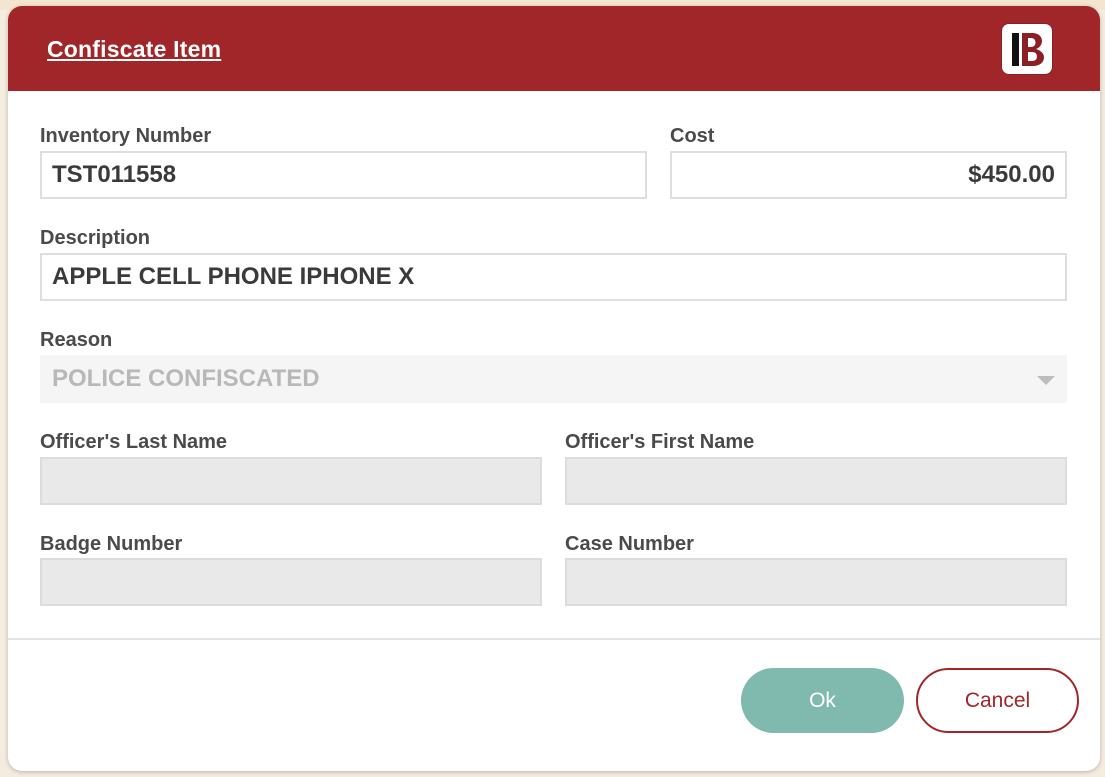  Describe the element at coordinates (343, 175) in the screenshot. I see `inventory-number-field: TST011558` at that location.